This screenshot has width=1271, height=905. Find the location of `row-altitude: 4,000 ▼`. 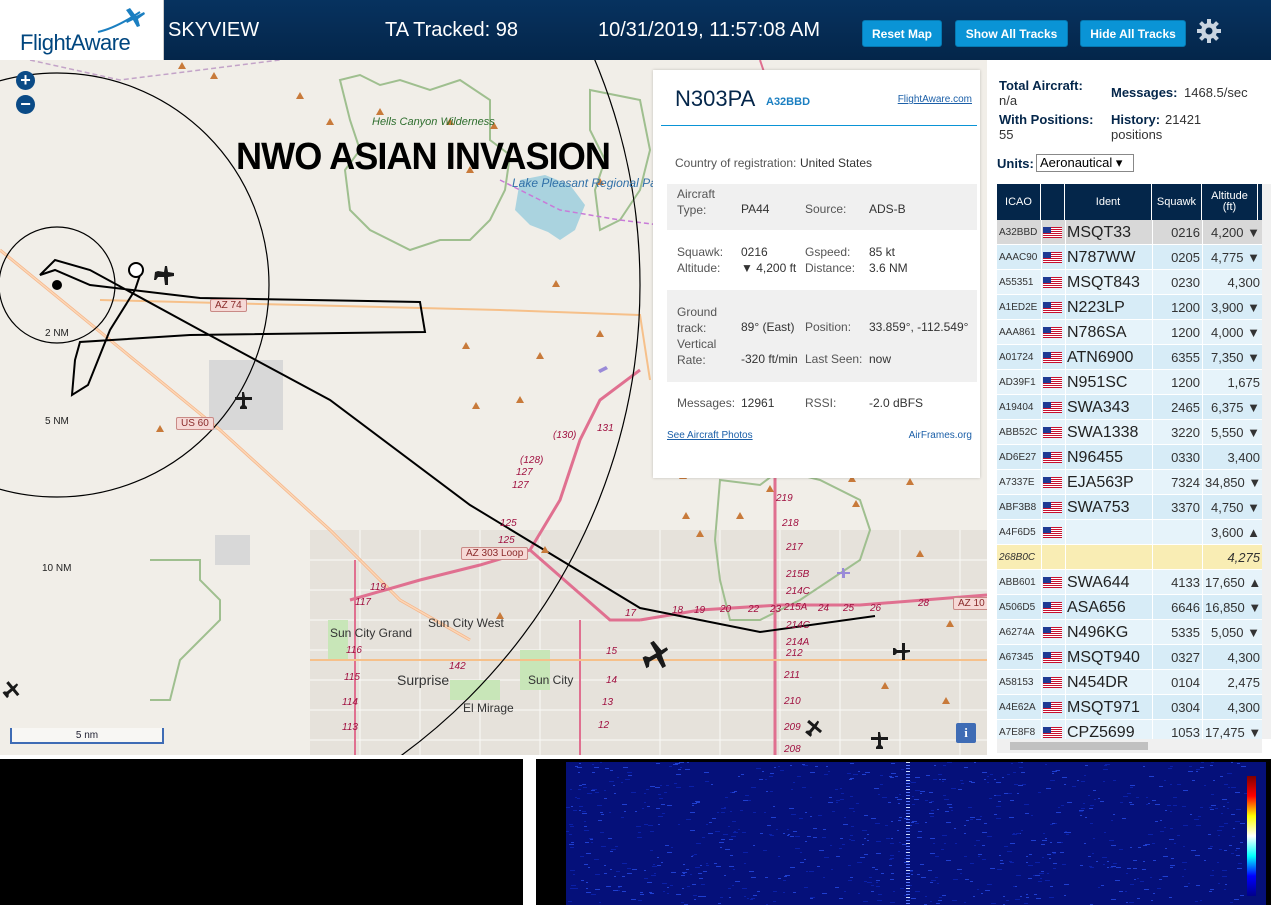

row-altitude: 4,000 ▼ is located at coordinates (1235, 332).